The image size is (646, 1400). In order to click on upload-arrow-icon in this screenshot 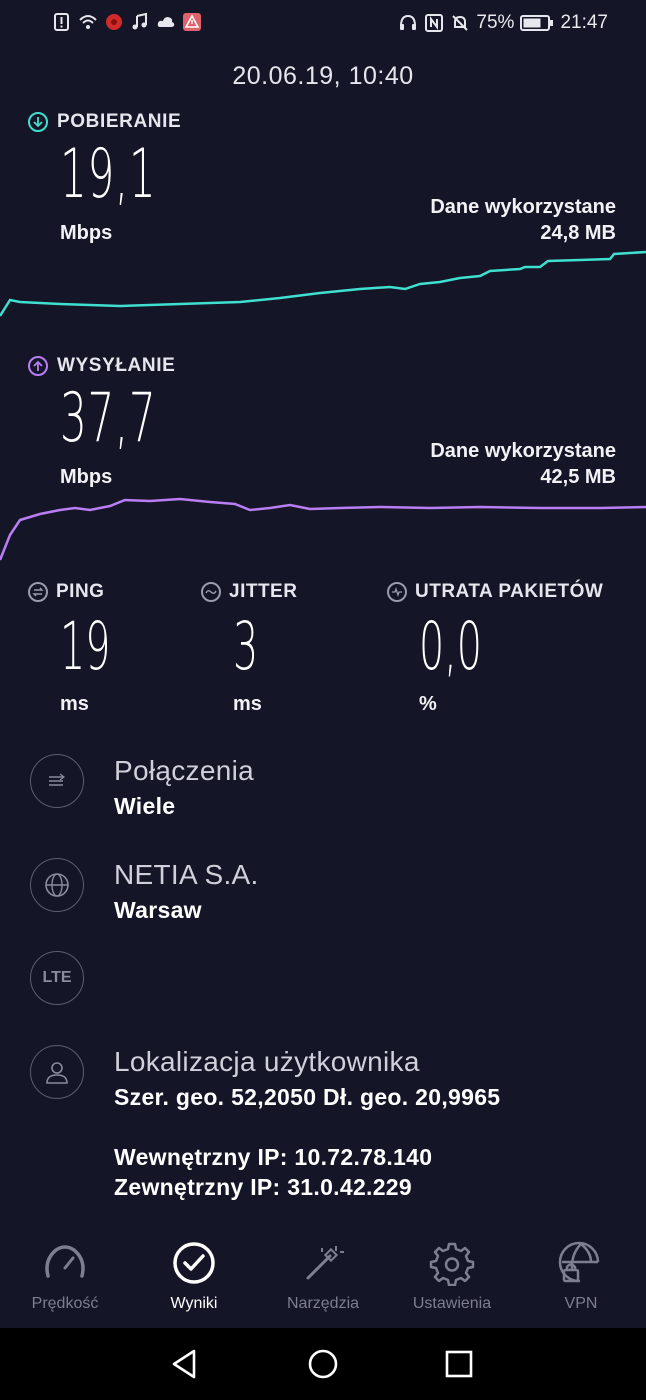, I will do `click(38, 366)`.